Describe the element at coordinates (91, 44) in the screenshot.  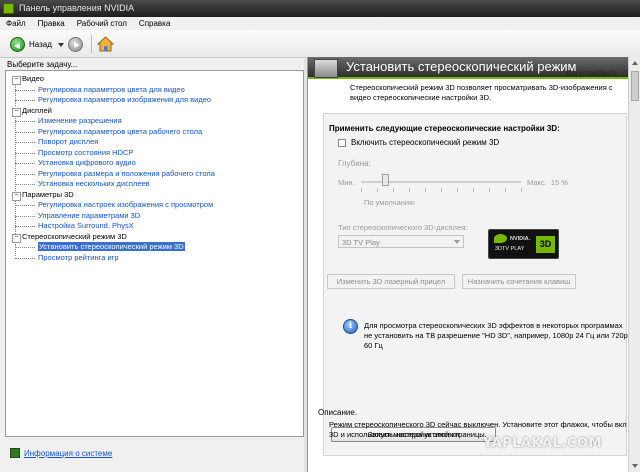
I see `toolbar-separator` at that location.